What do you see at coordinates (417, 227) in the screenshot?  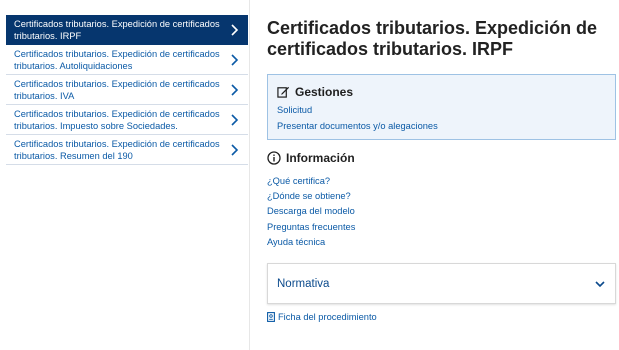 I see `preguntas-frecuentes-link: Preguntas frecuentes` at bounding box center [417, 227].